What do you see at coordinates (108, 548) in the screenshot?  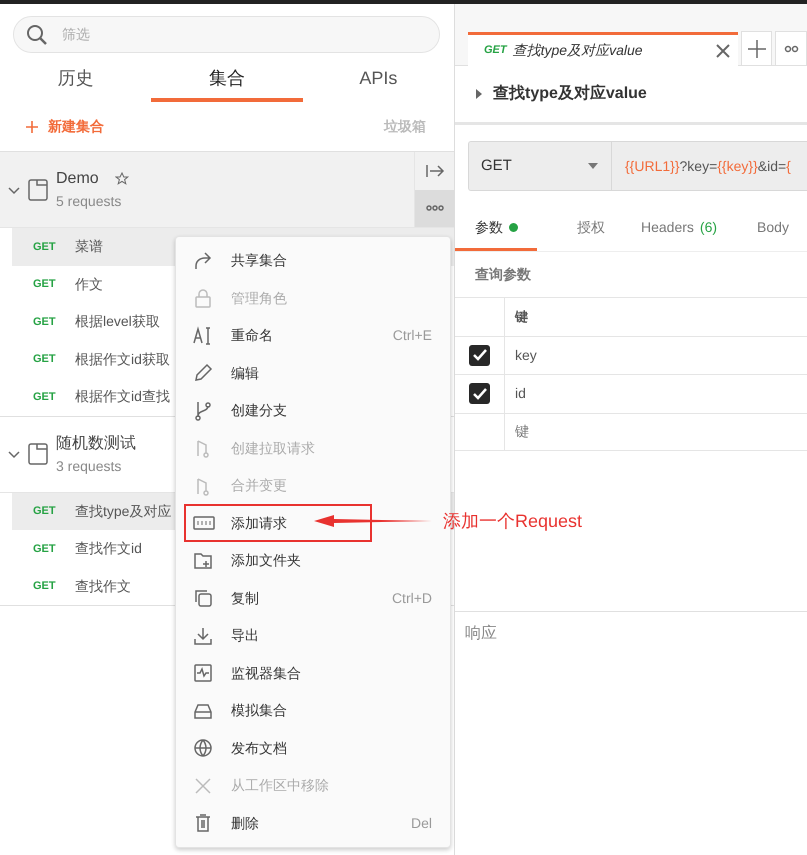 I see `request-name: 查找作文id` at bounding box center [108, 548].